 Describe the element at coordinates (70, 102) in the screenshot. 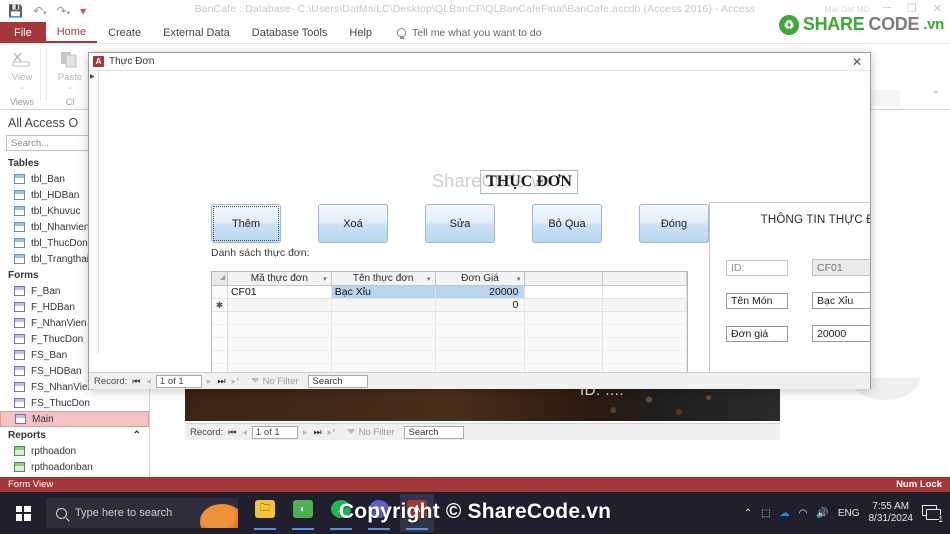

I see `clipboard-group-name: Cl` at that location.